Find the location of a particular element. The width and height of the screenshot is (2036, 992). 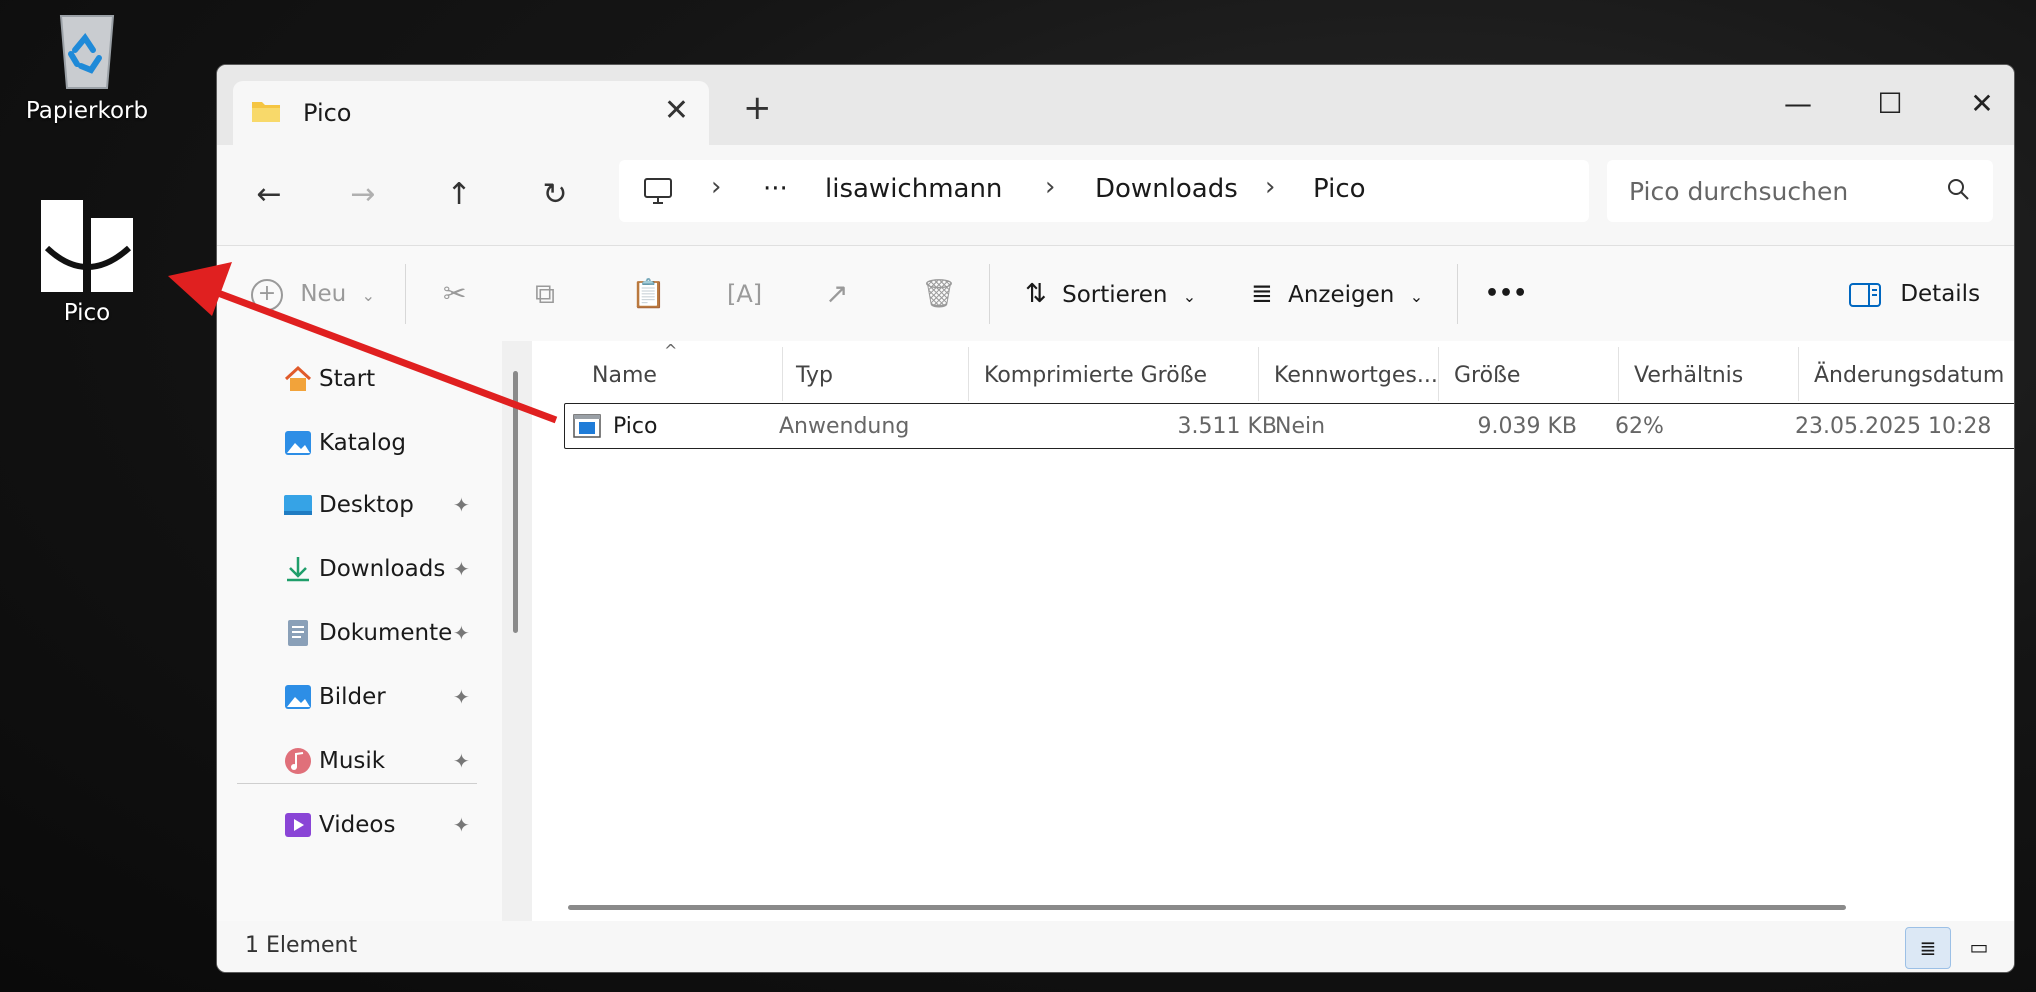

address-part-pico: Pico is located at coordinates (1339, 189).